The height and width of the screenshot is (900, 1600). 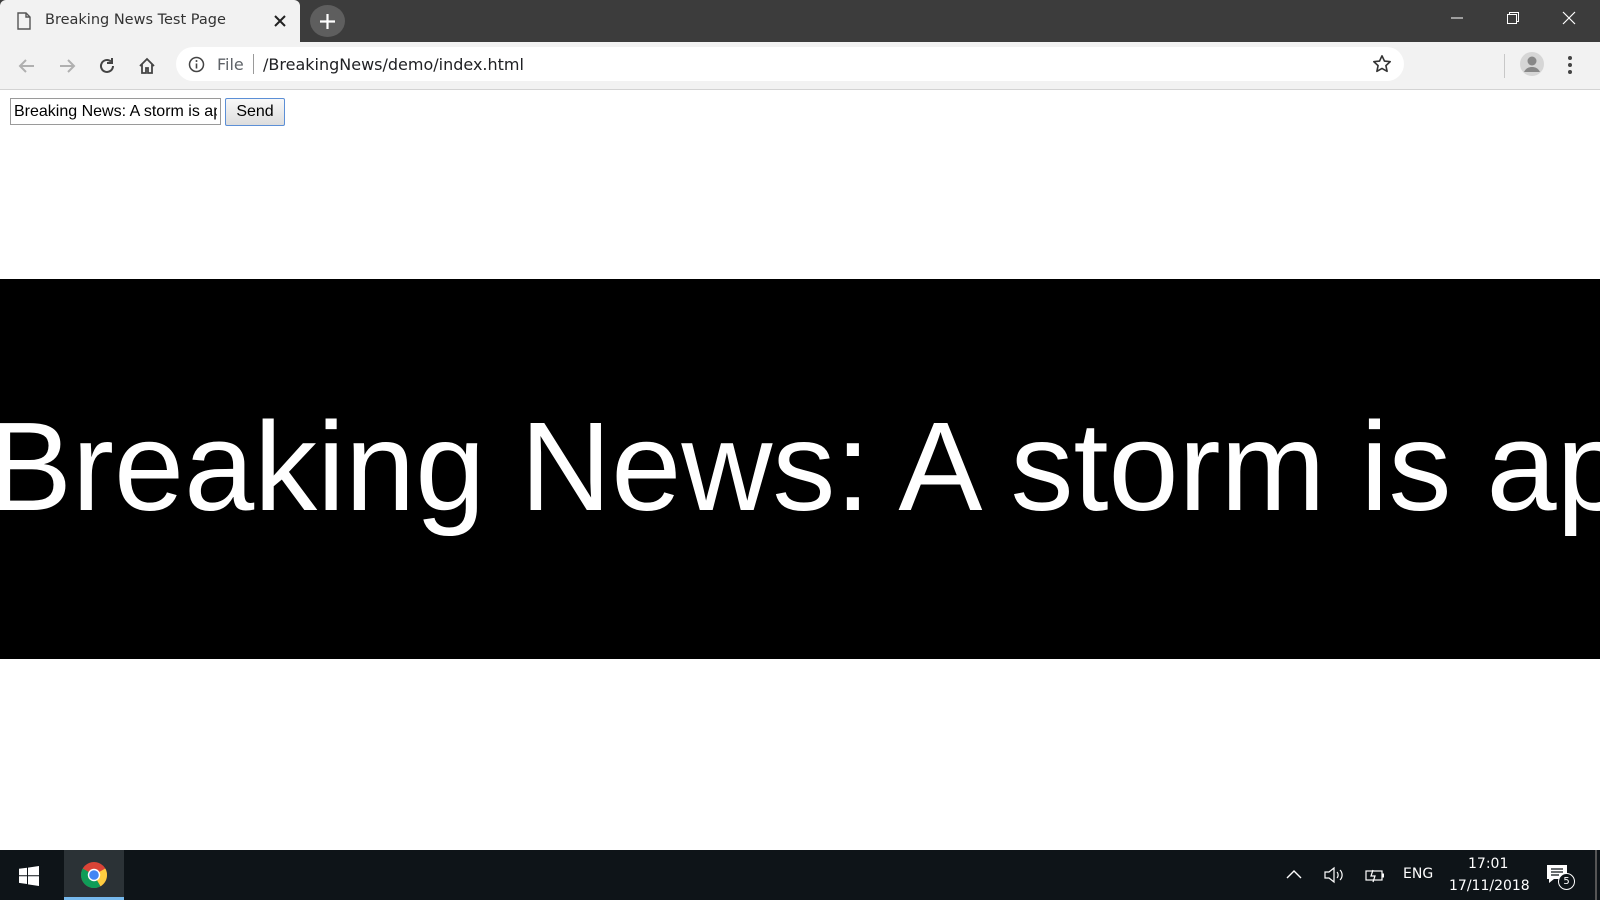 I want to click on taskbar: ENG 17:01 17/11/2018 5, so click(x=800, y=875).